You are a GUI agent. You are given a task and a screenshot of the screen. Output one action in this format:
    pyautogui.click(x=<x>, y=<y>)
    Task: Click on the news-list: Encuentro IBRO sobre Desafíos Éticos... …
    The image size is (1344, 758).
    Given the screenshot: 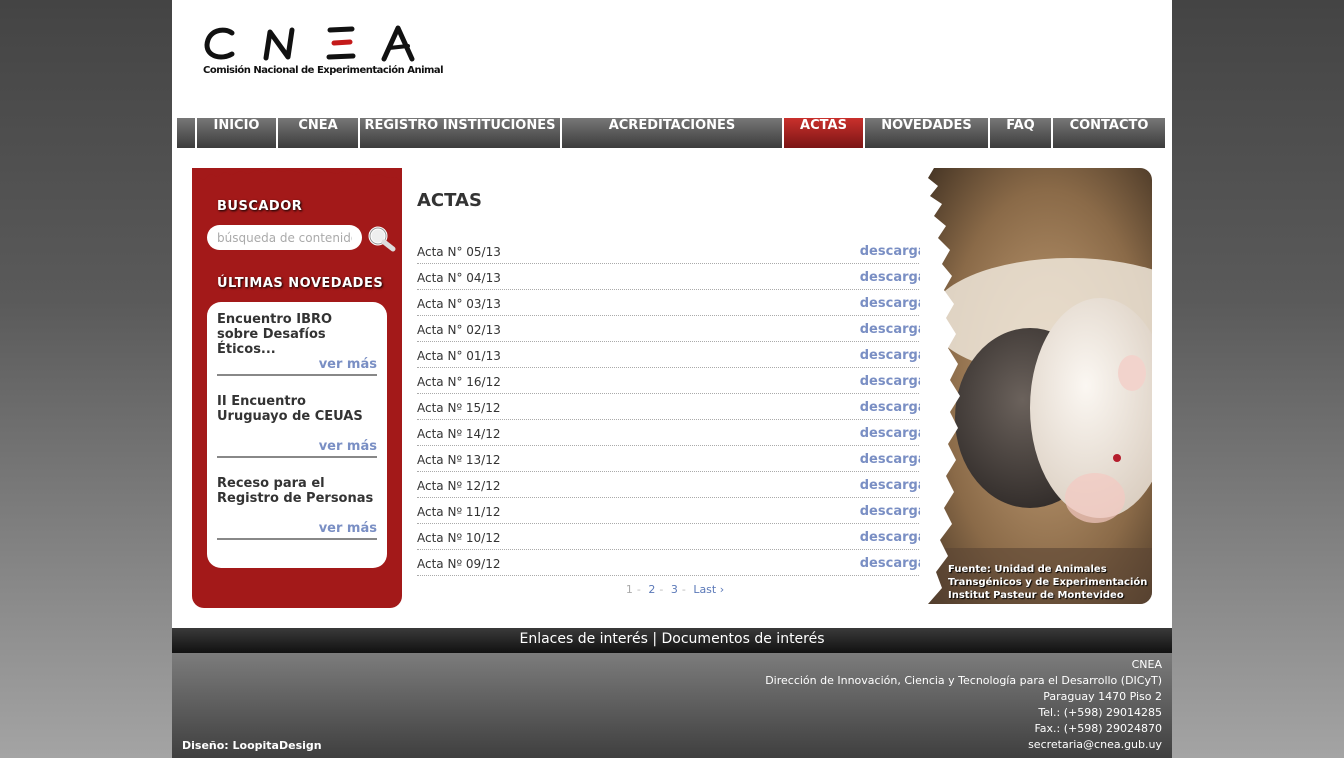 What is the action you would take?
    pyautogui.click(x=297, y=435)
    